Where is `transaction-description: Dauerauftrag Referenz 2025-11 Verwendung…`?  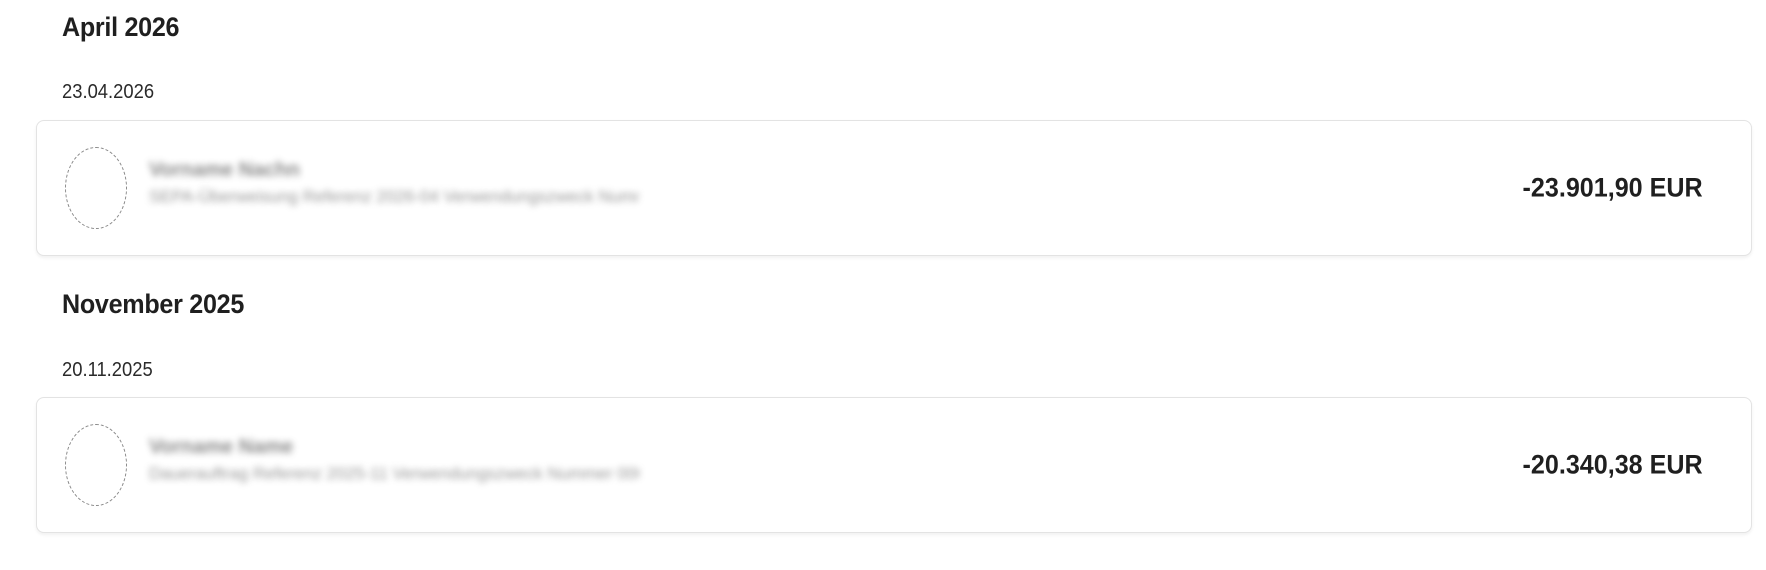 transaction-description: Dauerauftrag Referenz 2025-11 Verwendung… is located at coordinates (394, 473).